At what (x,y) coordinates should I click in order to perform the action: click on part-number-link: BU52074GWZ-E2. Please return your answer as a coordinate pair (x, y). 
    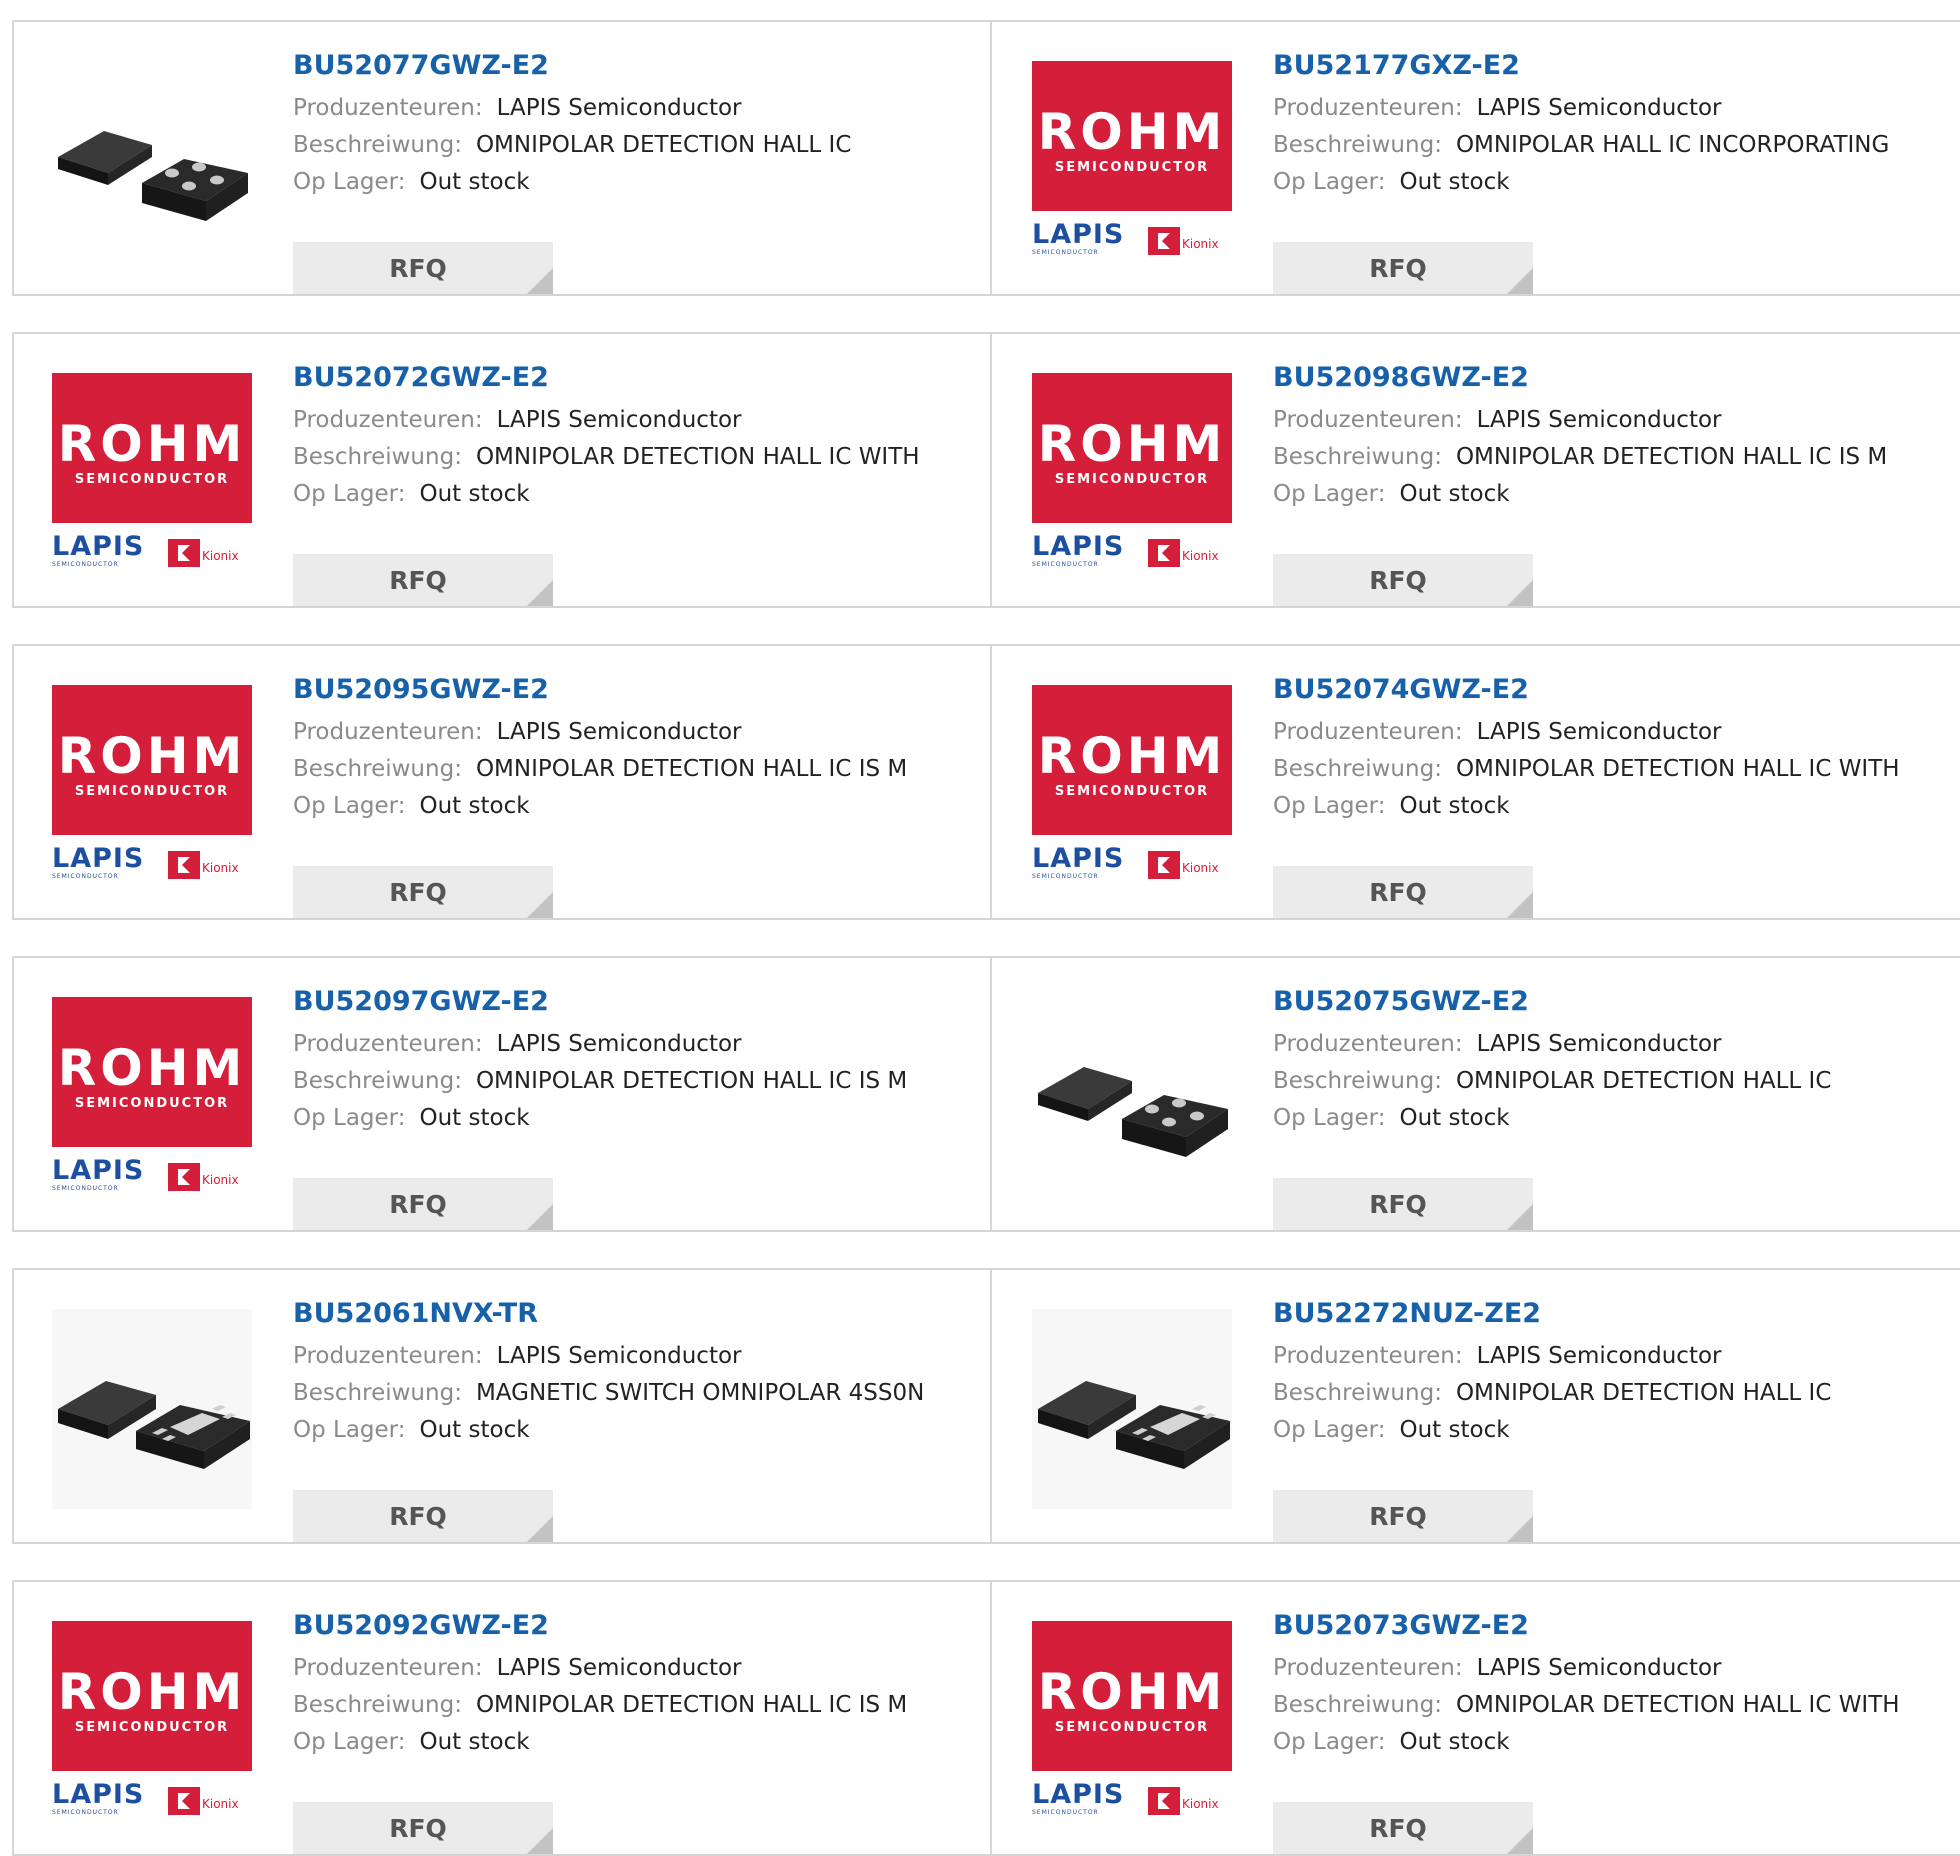
    Looking at the image, I should click on (1603, 690).